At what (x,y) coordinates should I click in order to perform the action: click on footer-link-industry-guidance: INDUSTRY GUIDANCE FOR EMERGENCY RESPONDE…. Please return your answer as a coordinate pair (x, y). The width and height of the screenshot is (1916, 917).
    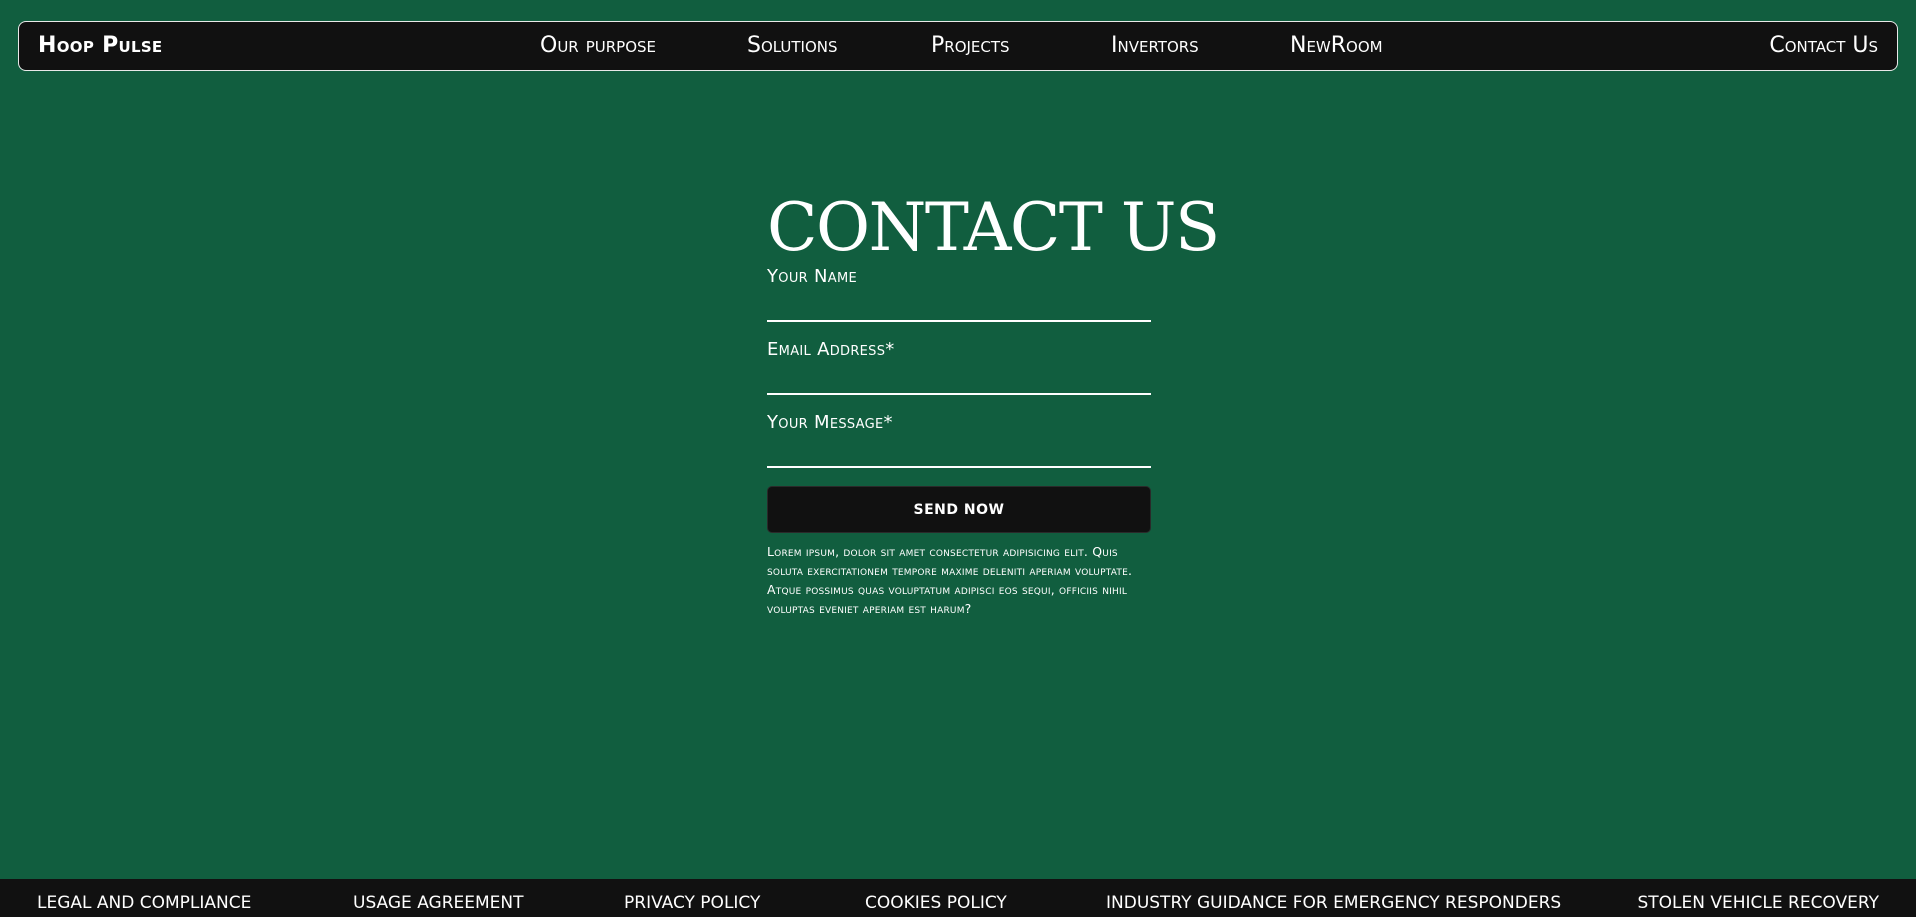
    Looking at the image, I should click on (1333, 903).